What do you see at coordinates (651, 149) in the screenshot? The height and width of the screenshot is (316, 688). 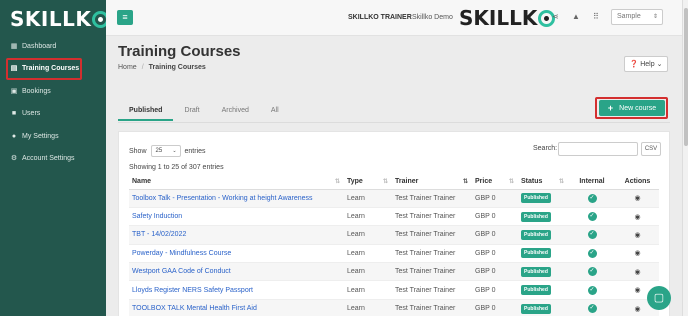 I see `csv-button: CSV` at bounding box center [651, 149].